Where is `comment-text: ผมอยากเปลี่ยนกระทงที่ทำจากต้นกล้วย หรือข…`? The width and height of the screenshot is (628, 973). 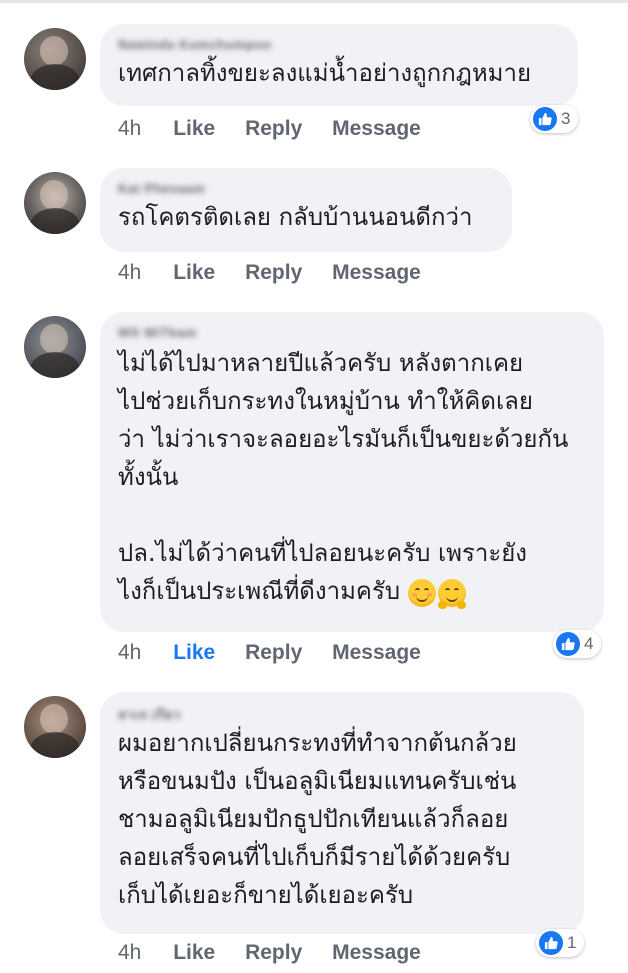
comment-text: ผมอยากเปลี่ยนกระทงที่ทำจากต้นกล้วย หรือข… is located at coordinates (317, 819).